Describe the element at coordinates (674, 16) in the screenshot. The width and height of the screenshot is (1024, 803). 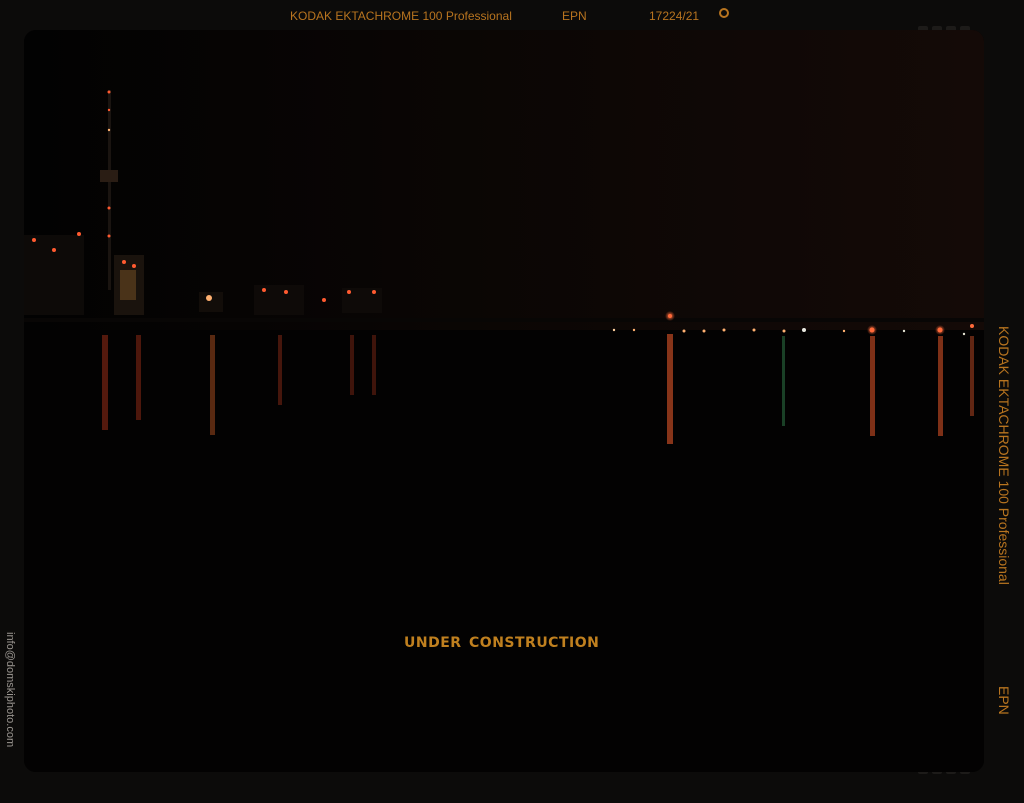
I see `frame-number: 17224/21` at that location.